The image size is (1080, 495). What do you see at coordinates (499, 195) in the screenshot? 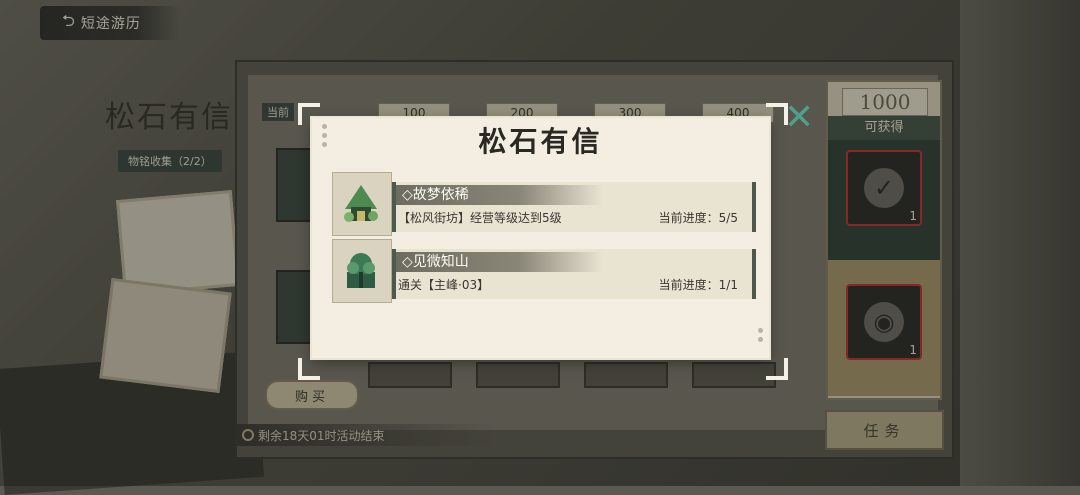
I see `task-name: ◇故梦依稀` at bounding box center [499, 195].